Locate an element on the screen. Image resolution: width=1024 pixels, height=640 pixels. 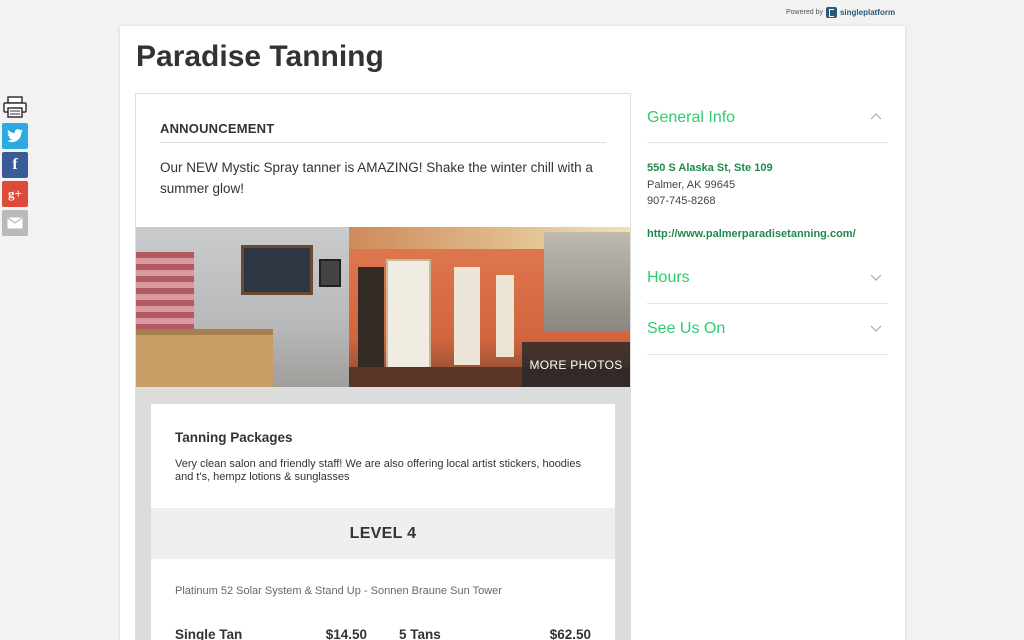
twitter-share-button is located at coordinates (15, 136).